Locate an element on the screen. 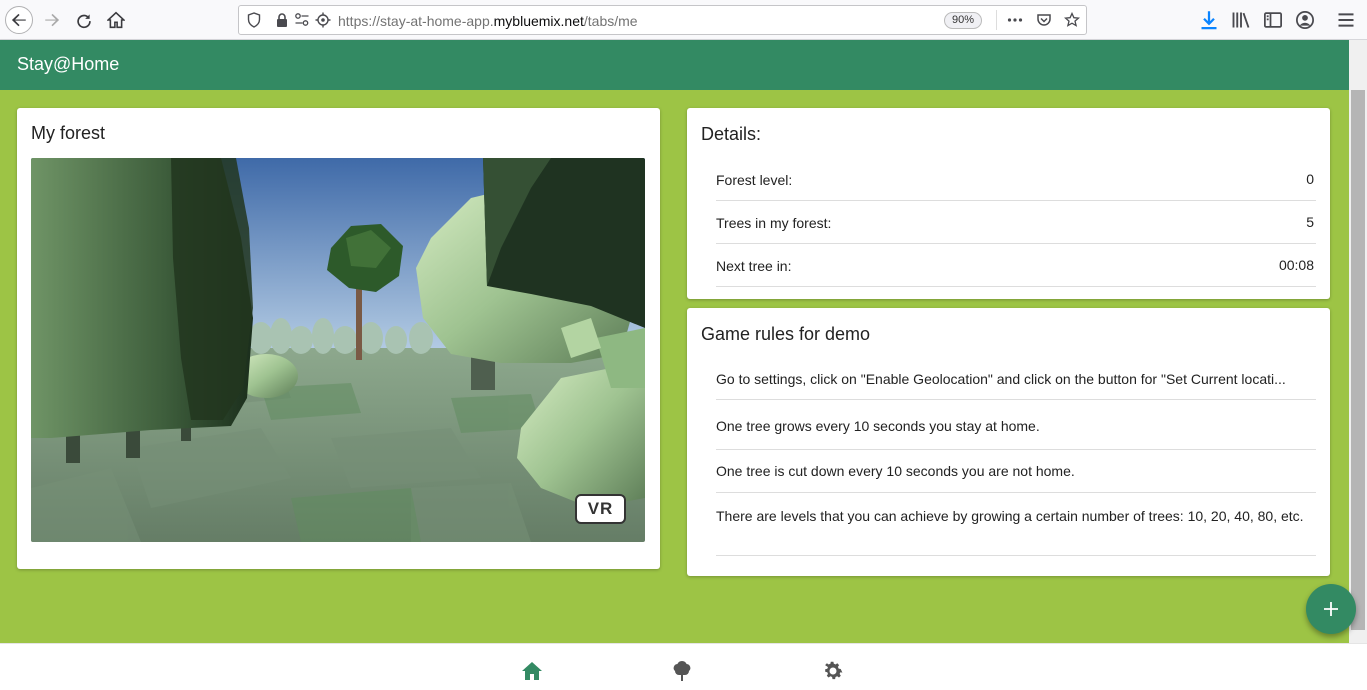 Image resolution: width=1367 pixels, height=690 pixels. bookmark-star-icon is located at coordinates (1072, 20).